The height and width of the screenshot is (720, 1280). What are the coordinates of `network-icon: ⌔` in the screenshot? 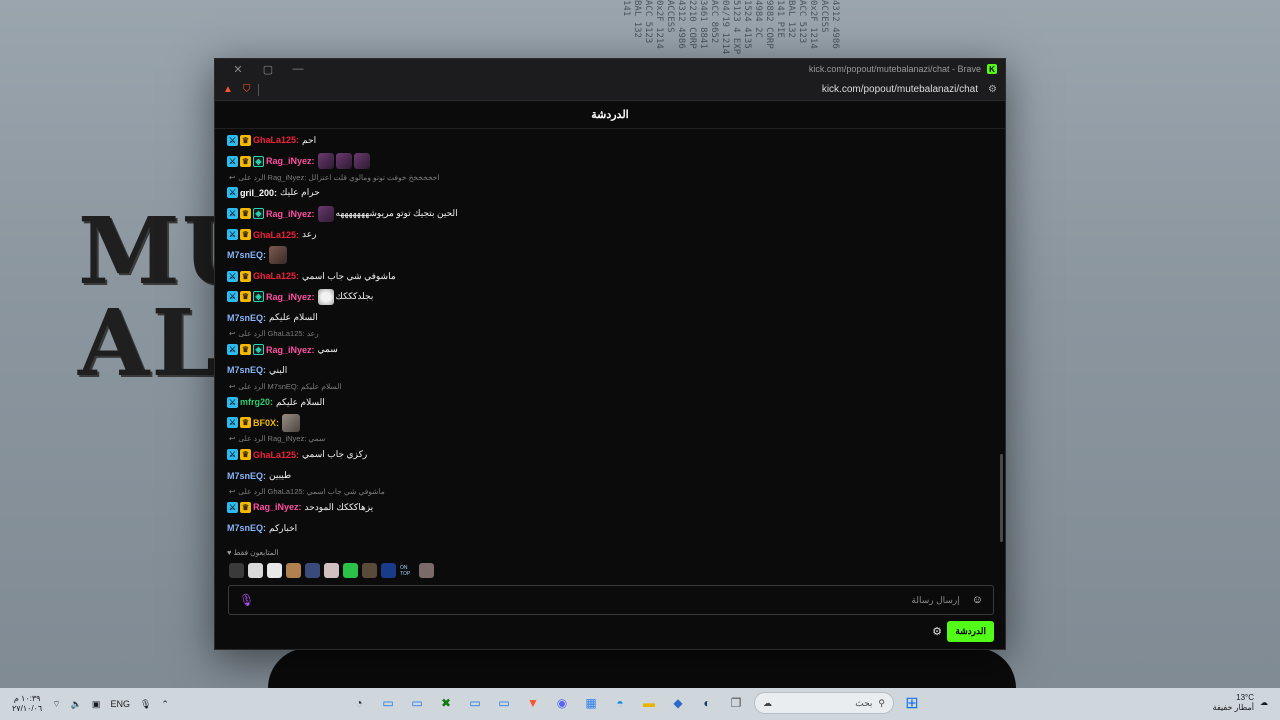 It's located at (56, 704).